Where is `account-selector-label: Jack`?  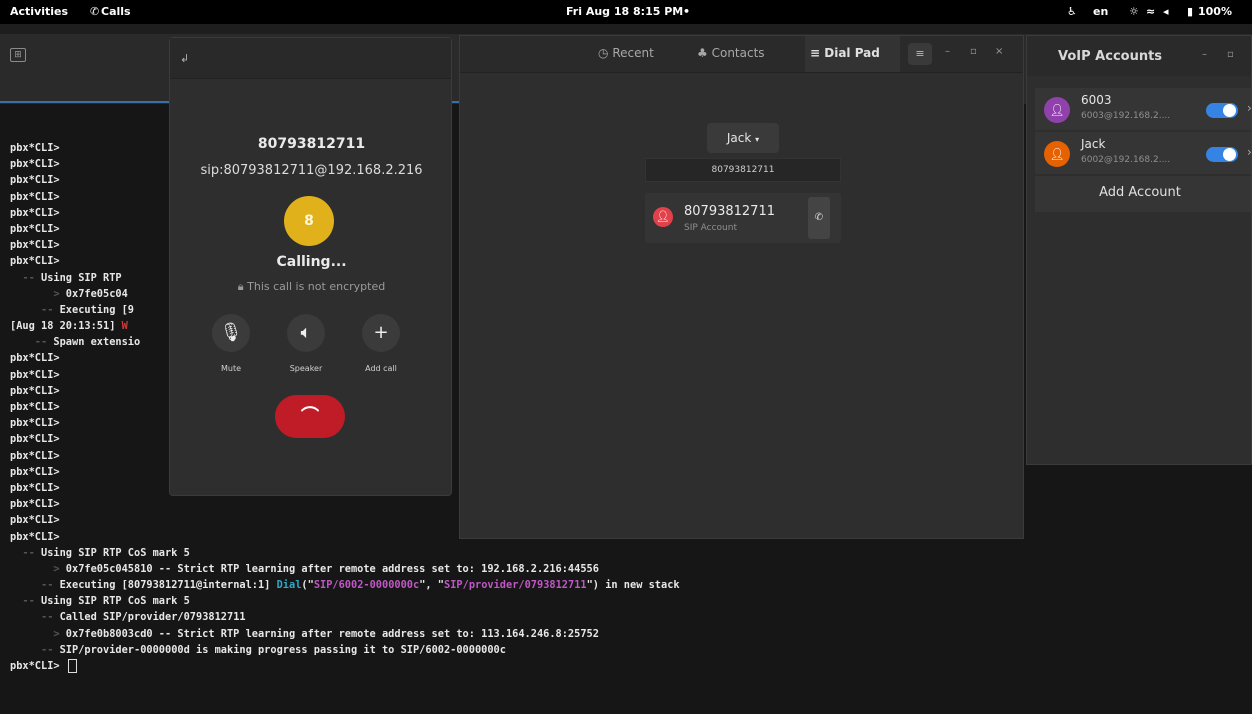
account-selector-label: Jack is located at coordinates (739, 138).